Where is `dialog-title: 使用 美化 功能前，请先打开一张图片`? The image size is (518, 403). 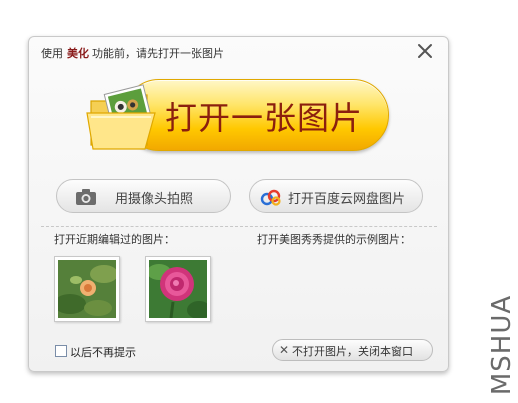
dialog-title: 使用 美化 功能前，请先打开一张图片 is located at coordinates (132, 53).